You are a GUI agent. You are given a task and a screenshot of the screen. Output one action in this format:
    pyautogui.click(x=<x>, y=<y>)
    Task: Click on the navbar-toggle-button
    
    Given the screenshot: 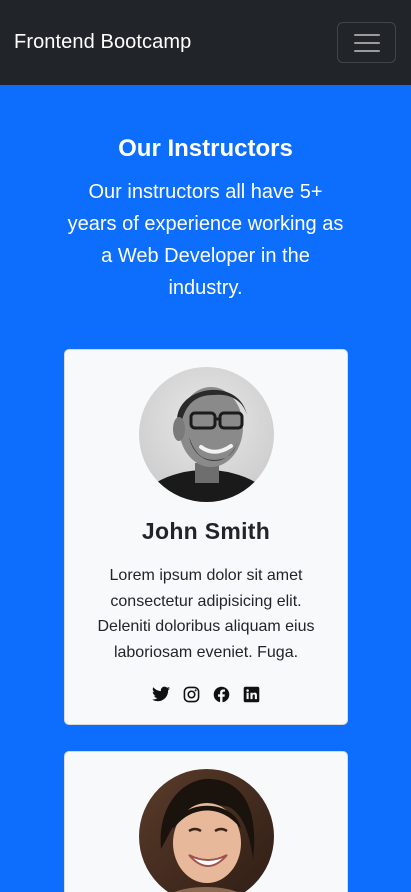 What is the action you would take?
    pyautogui.click(x=366, y=42)
    